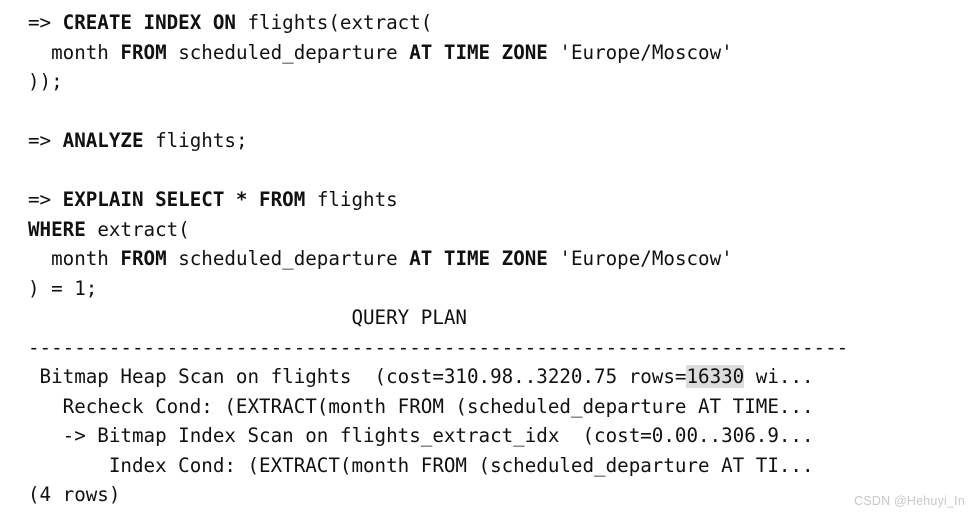 This screenshot has width=979, height=513. What do you see at coordinates (498, 82) in the screenshot?
I see `create-index-line-3: ));` at bounding box center [498, 82].